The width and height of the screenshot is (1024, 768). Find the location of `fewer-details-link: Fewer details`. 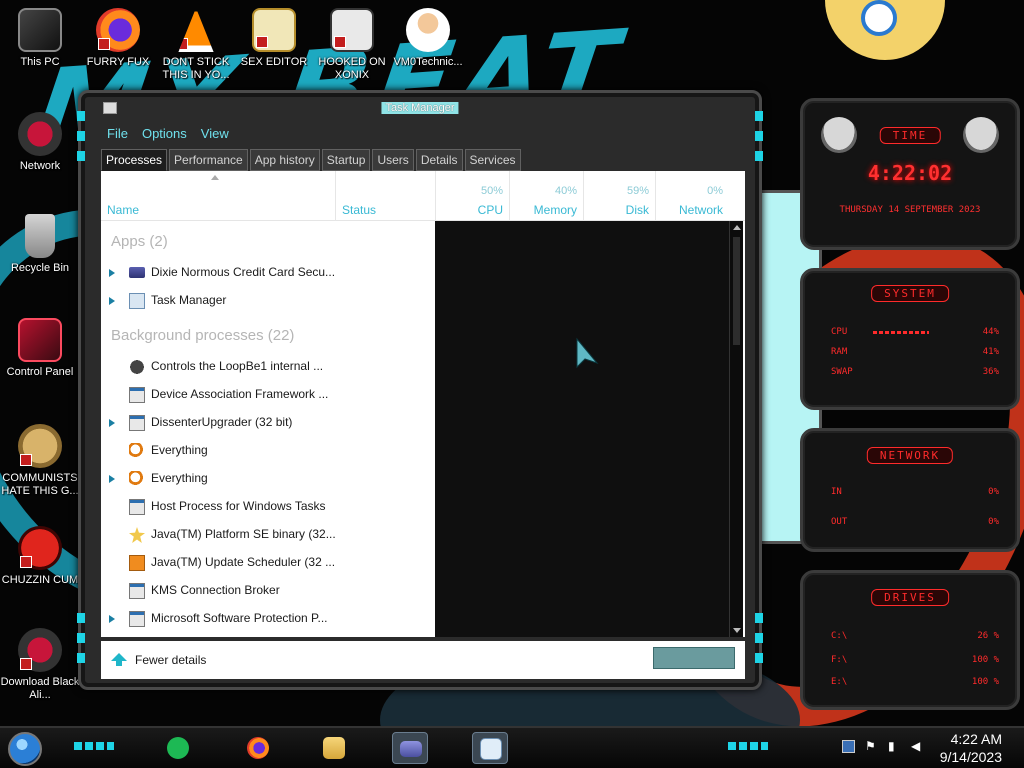

fewer-details-link: Fewer details is located at coordinates (170, 660).